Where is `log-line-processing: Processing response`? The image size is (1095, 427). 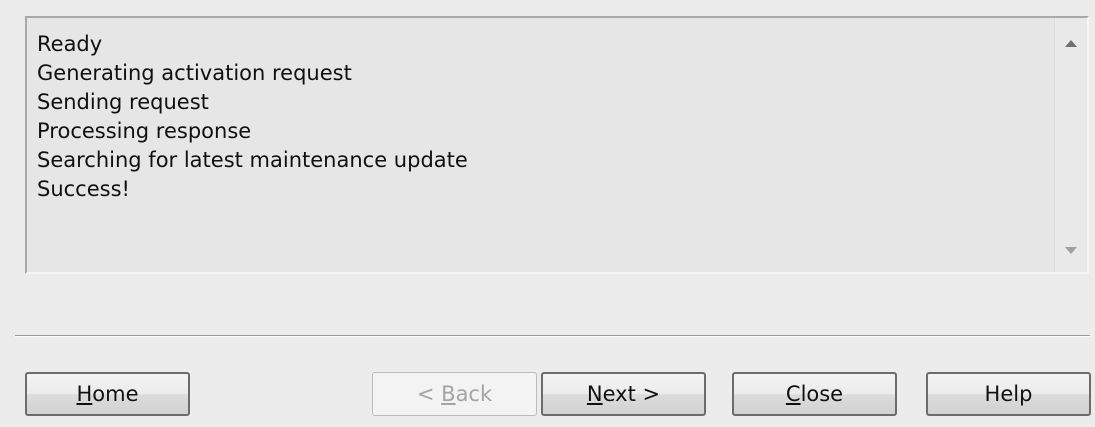
log-line-processing: Processing response is located at coordinates (144, 131).